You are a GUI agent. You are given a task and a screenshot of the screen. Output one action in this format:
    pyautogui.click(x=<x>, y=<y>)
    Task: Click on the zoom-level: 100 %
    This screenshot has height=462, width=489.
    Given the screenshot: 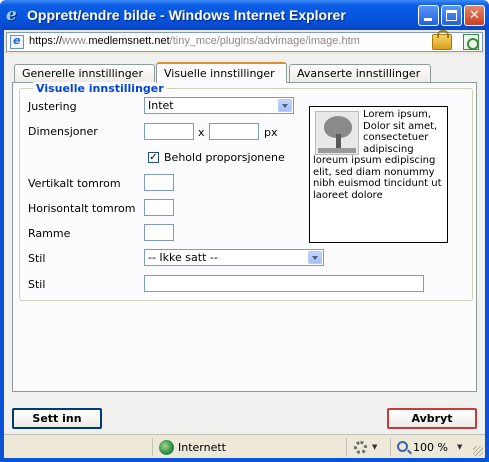 What is the action you would take?
    pyautogui.click(x=430, y=447)
    